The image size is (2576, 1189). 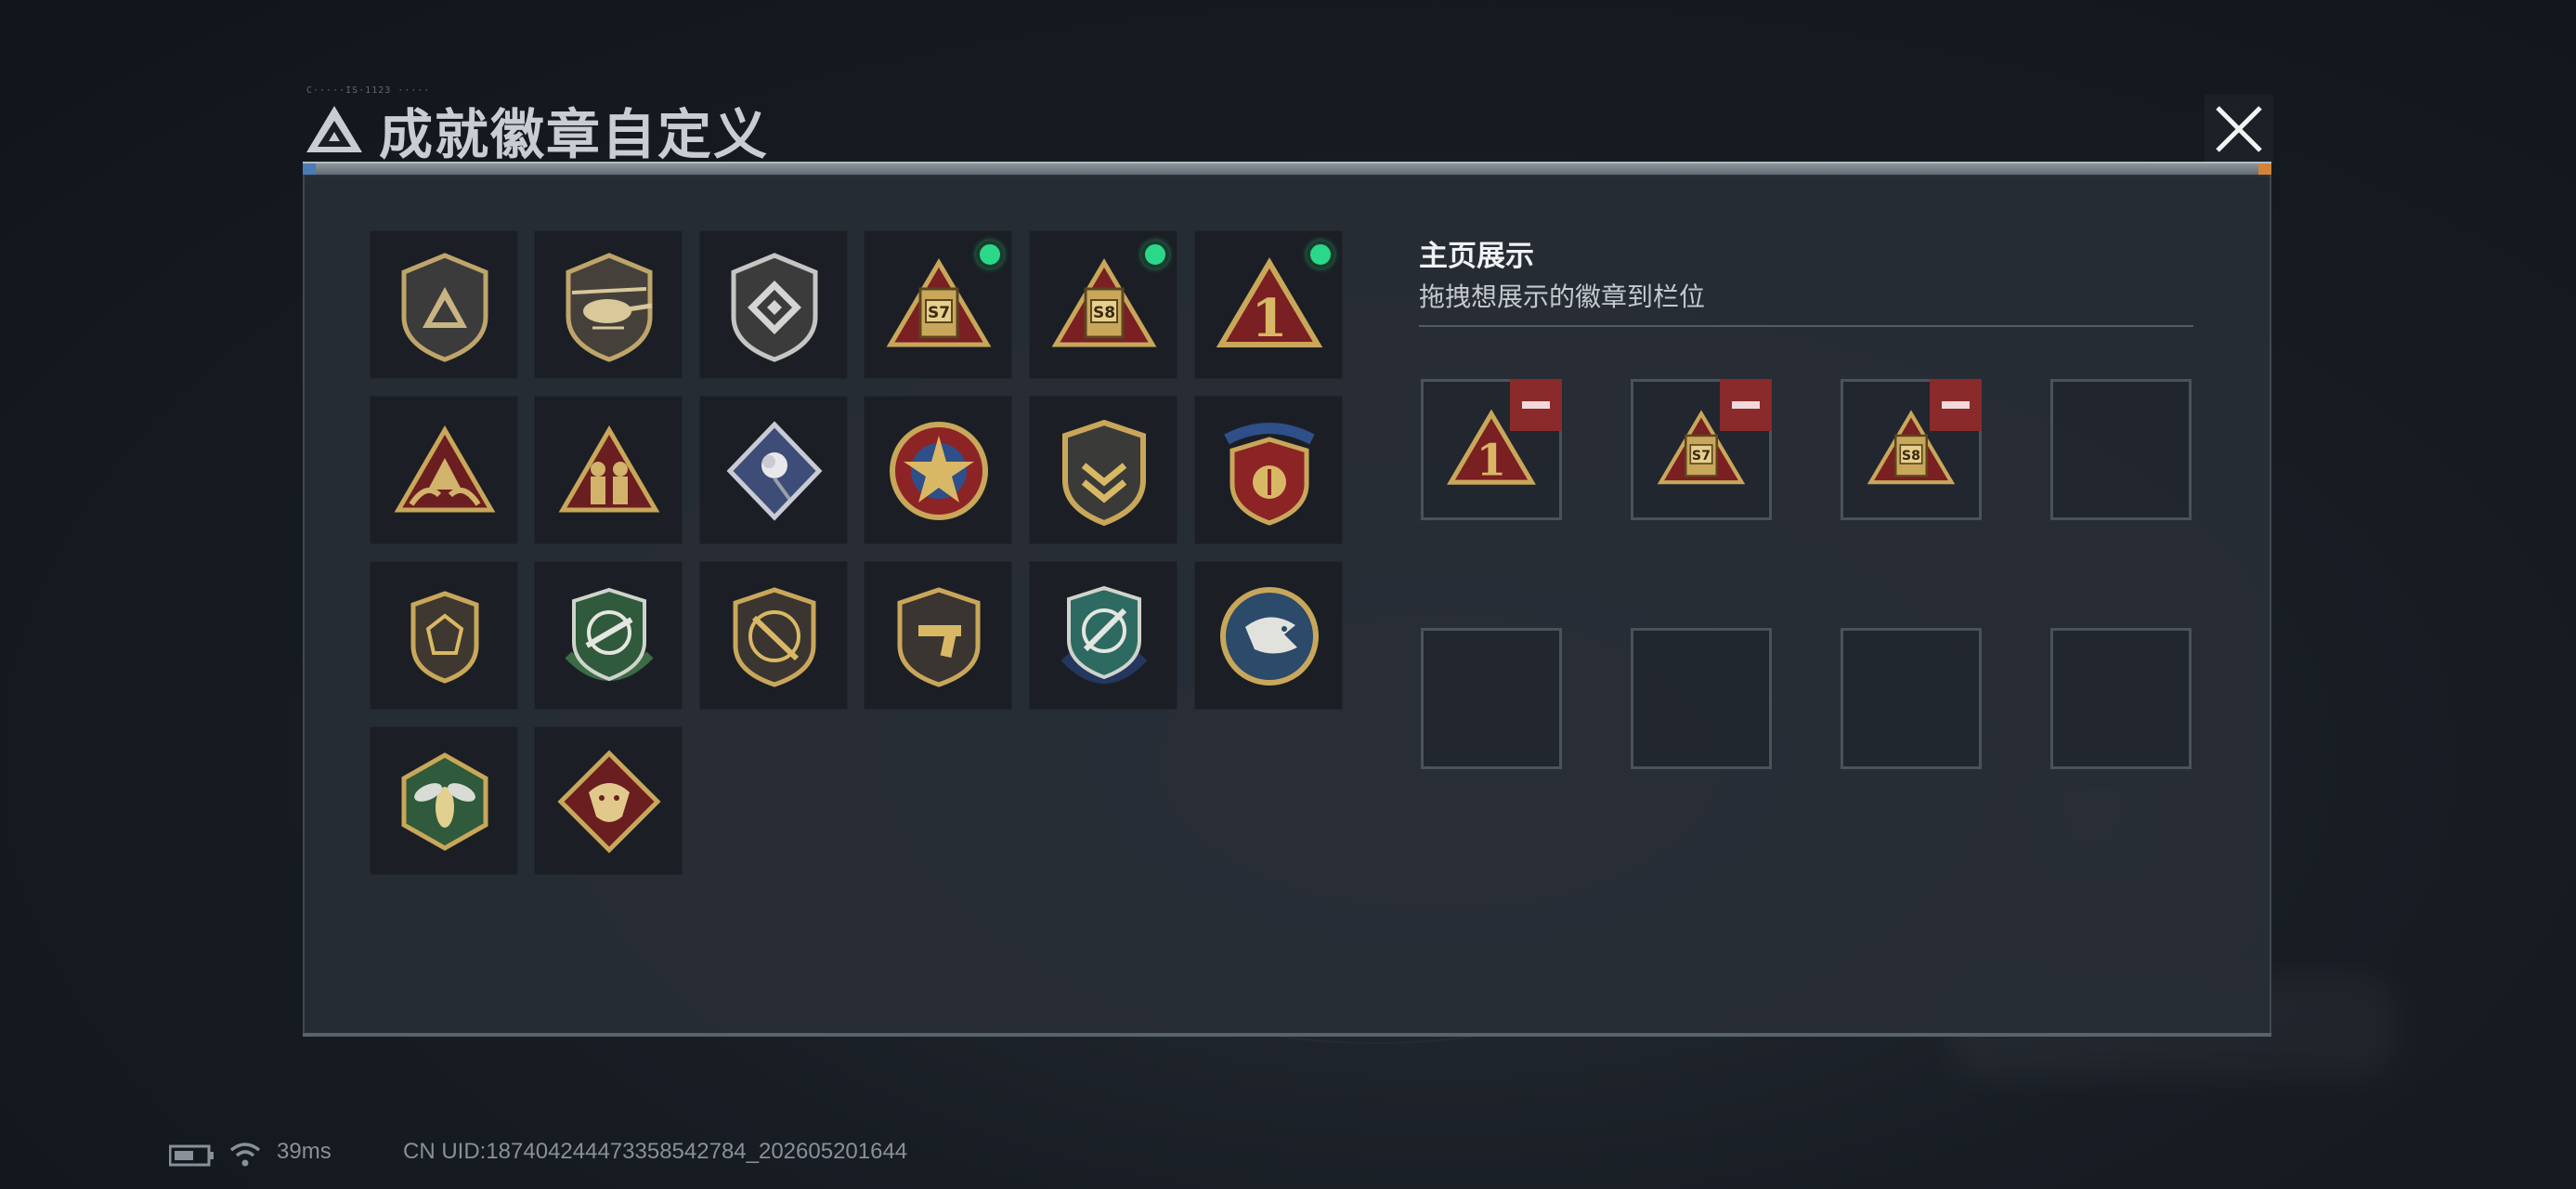 I want to click on battery-icon, so click(x=191, y=1156).